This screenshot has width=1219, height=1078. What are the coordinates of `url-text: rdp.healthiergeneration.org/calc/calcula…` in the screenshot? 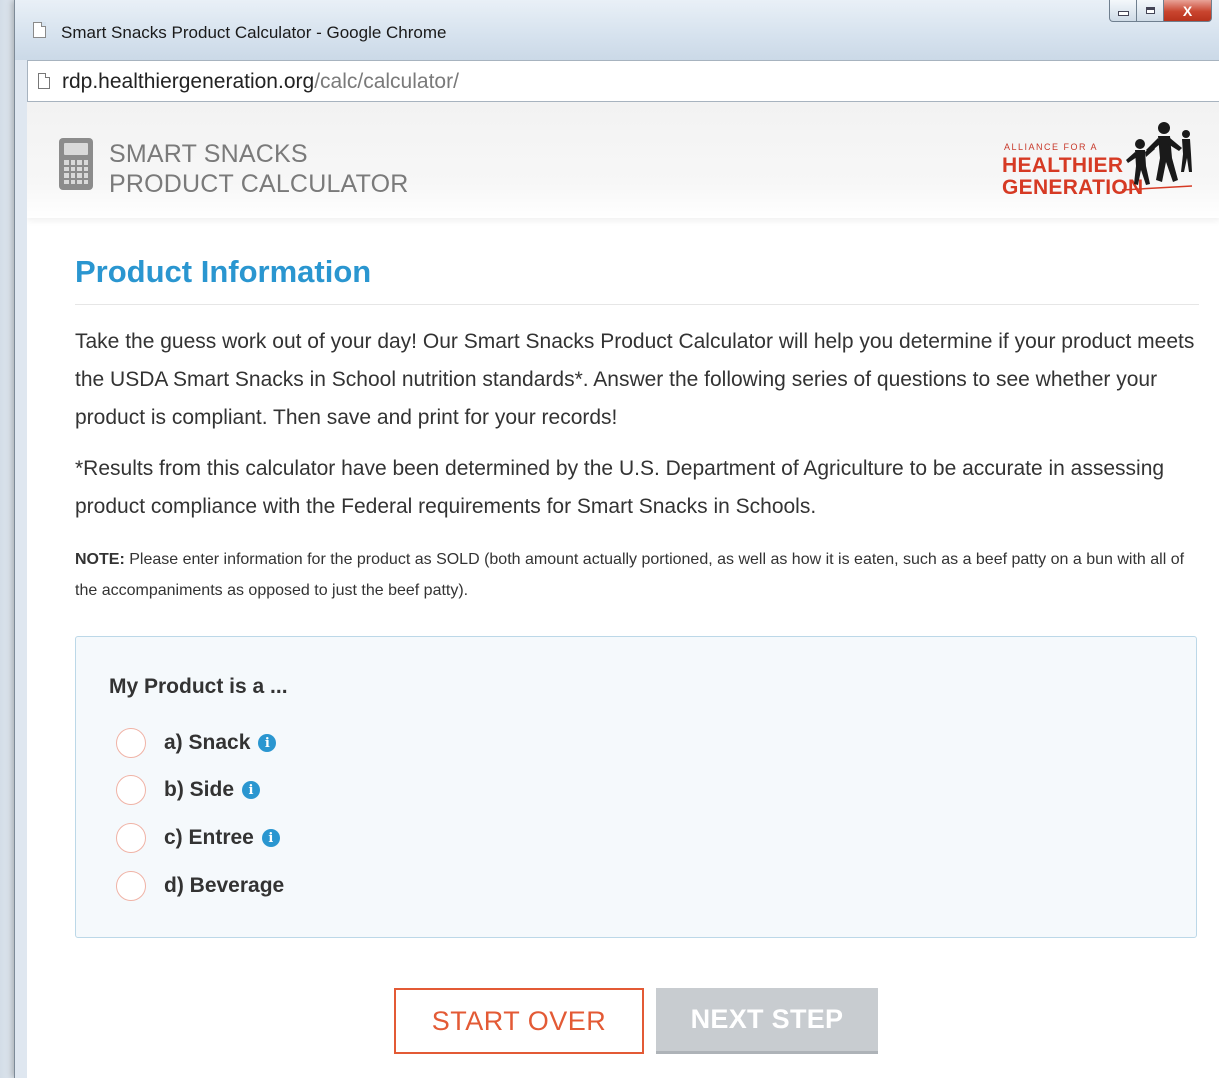 It's located at (260, 82).